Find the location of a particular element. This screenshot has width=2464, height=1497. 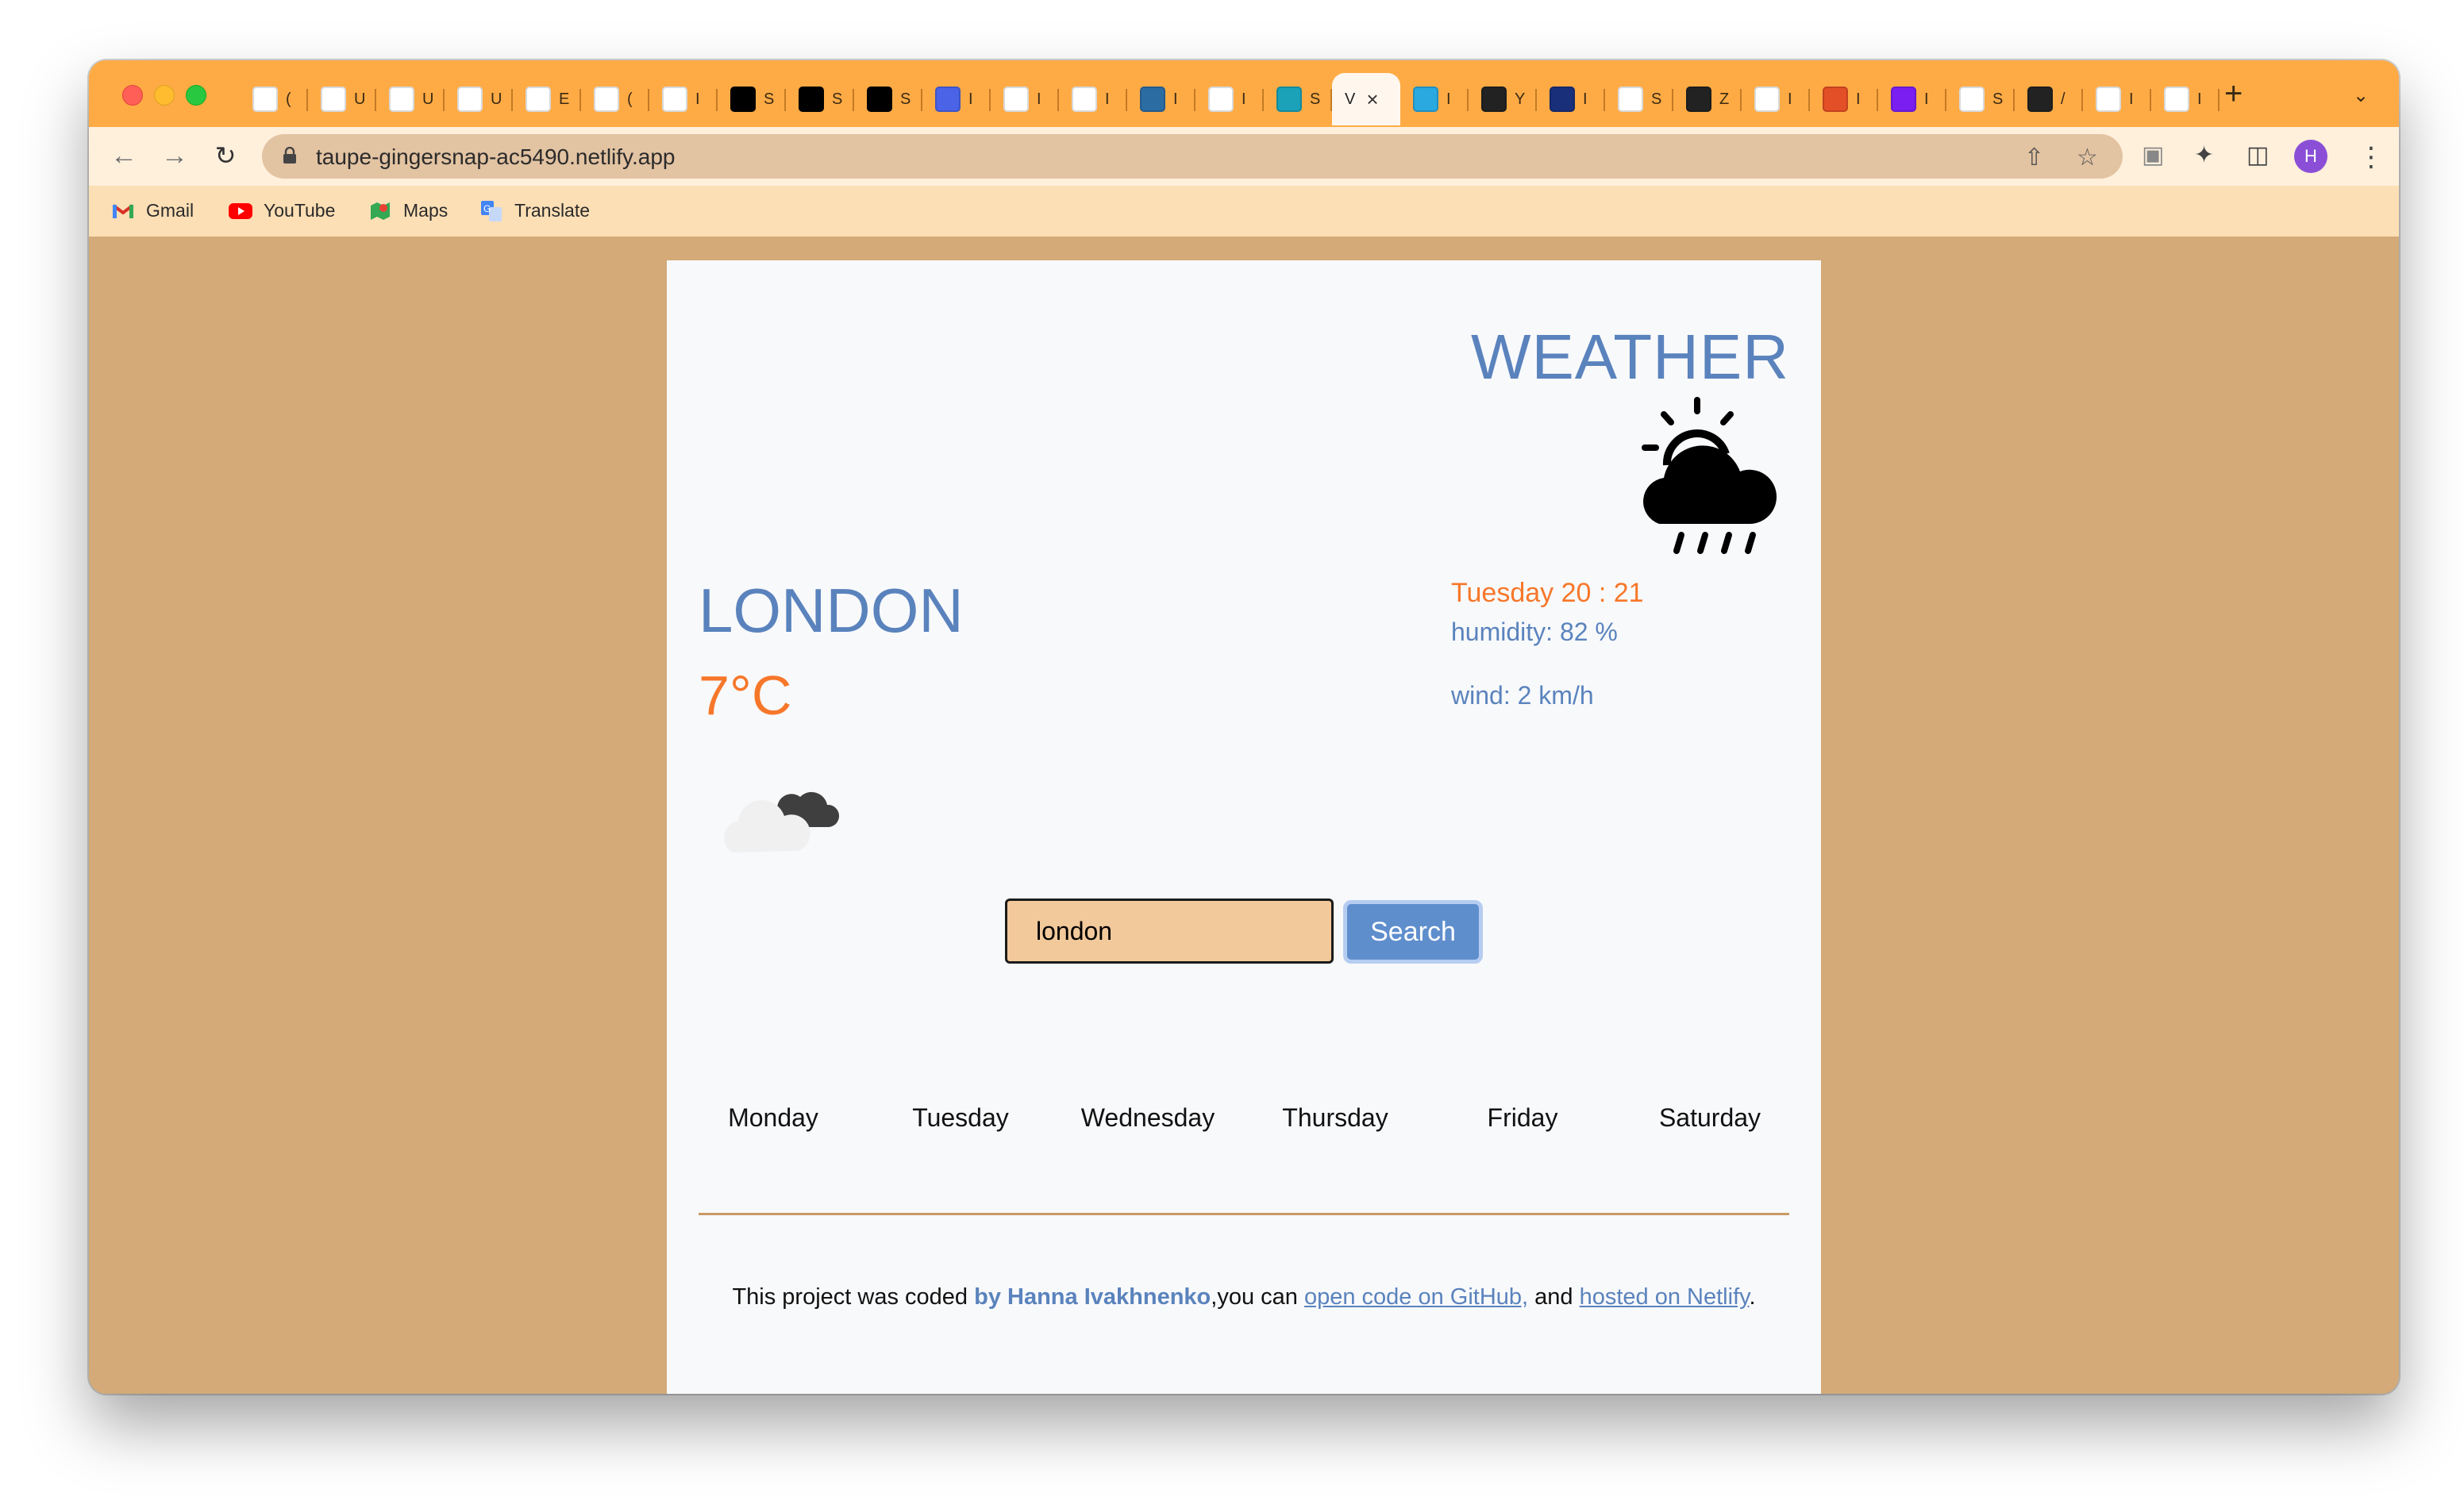

wind: wind: 2 km/h is located at coordinates (1522, 695).